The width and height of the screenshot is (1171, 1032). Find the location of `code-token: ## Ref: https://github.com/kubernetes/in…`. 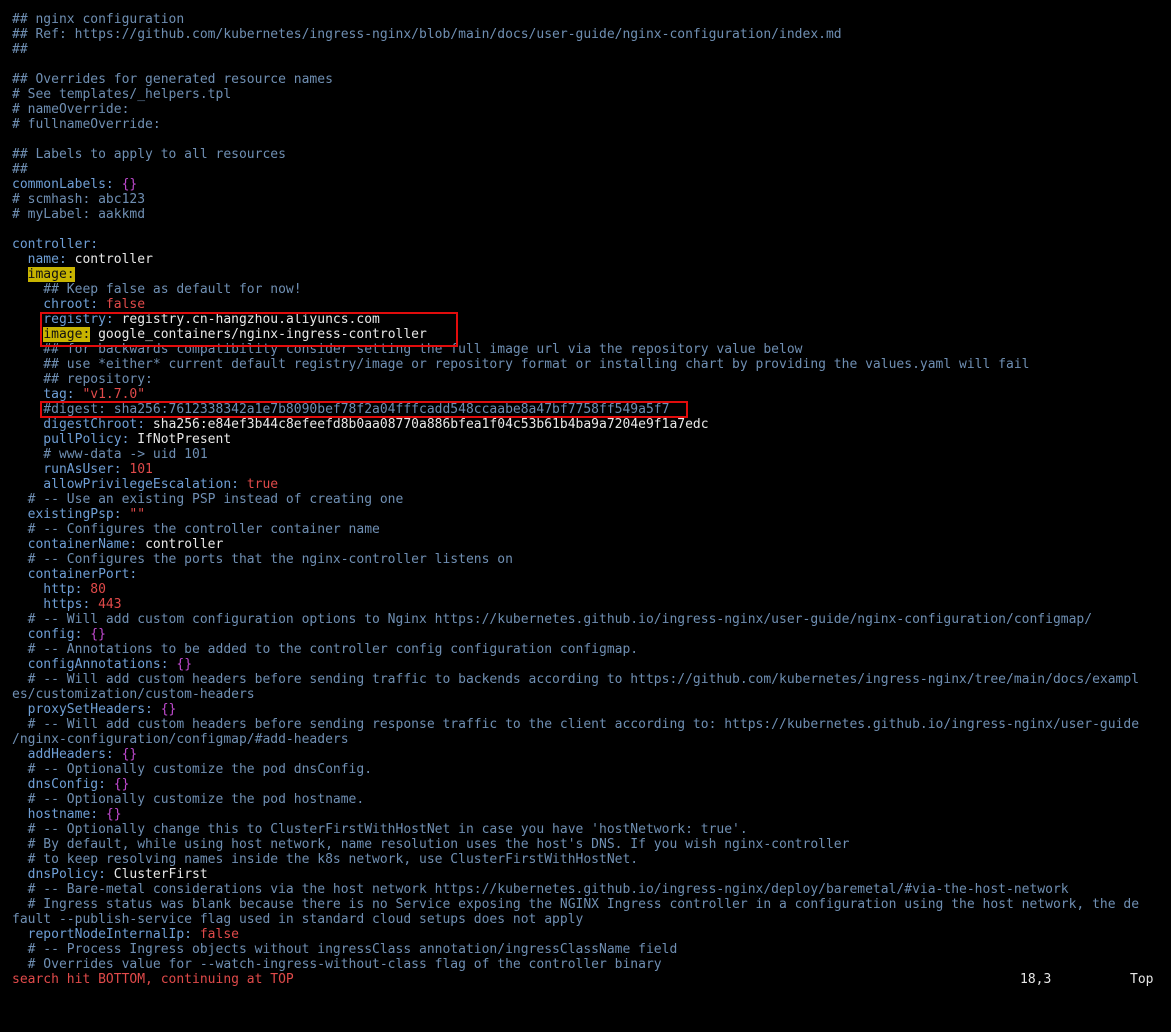

code-token: ## Ref: https://github.com/kubernetes/in… is located at coordinates (427, 34).